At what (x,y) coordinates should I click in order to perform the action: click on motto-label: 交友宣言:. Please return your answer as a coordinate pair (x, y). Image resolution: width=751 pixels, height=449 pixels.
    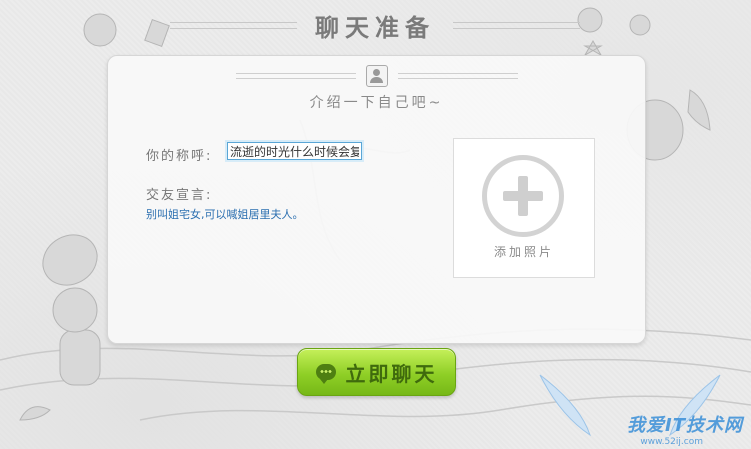
    Looking at the image, I should click on (179, 195).